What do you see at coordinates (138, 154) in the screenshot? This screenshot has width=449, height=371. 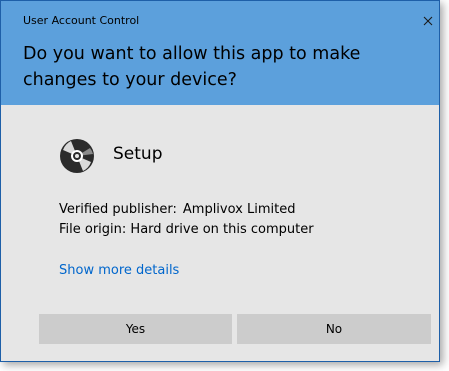 I see `app-name: Setup` at bounding box center [138, 154].